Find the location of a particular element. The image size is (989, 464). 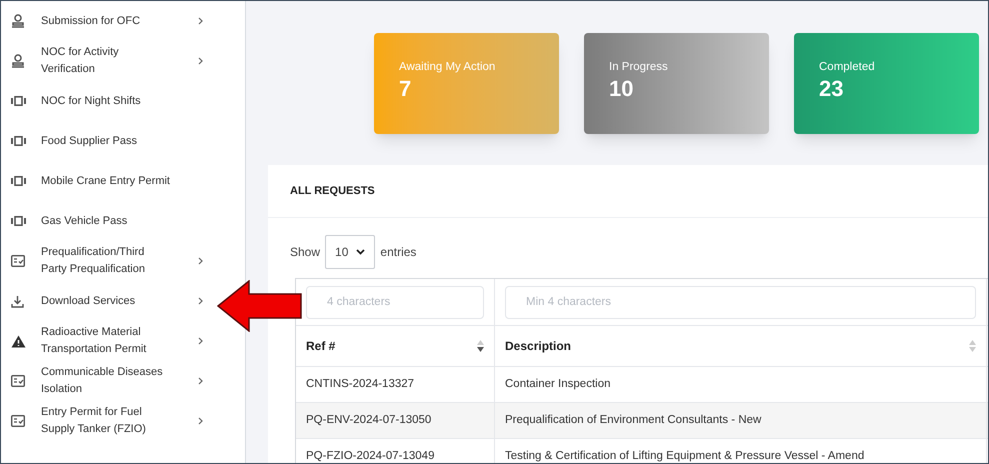

card-count: 7 is located at coordinates (405, 89).